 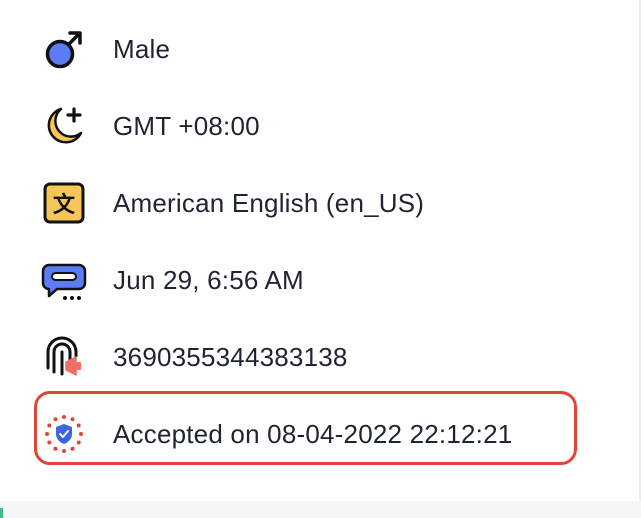 What do you see at coordinates (1, 513) in the screenshot?
I see `bottom-accent-marker` at bounding box center [1, 513].